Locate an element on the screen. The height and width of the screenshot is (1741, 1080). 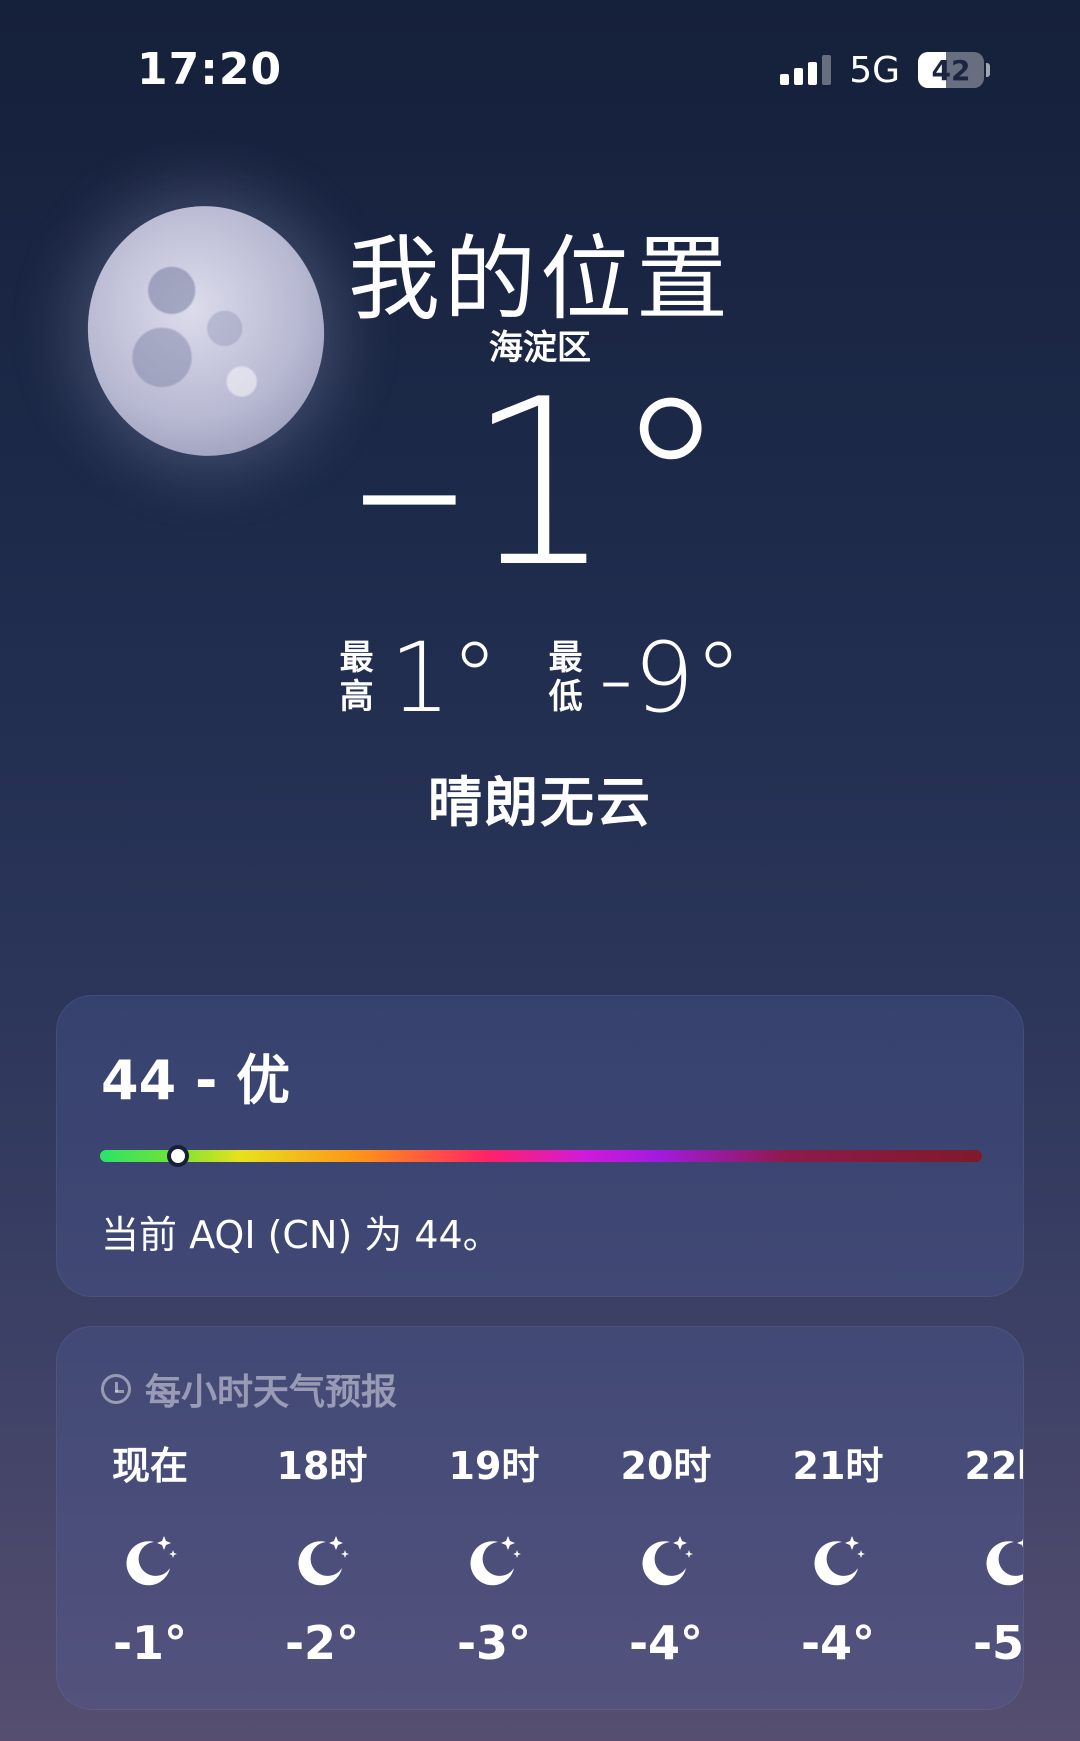
battery-cap is located at coordinates (988, 70).